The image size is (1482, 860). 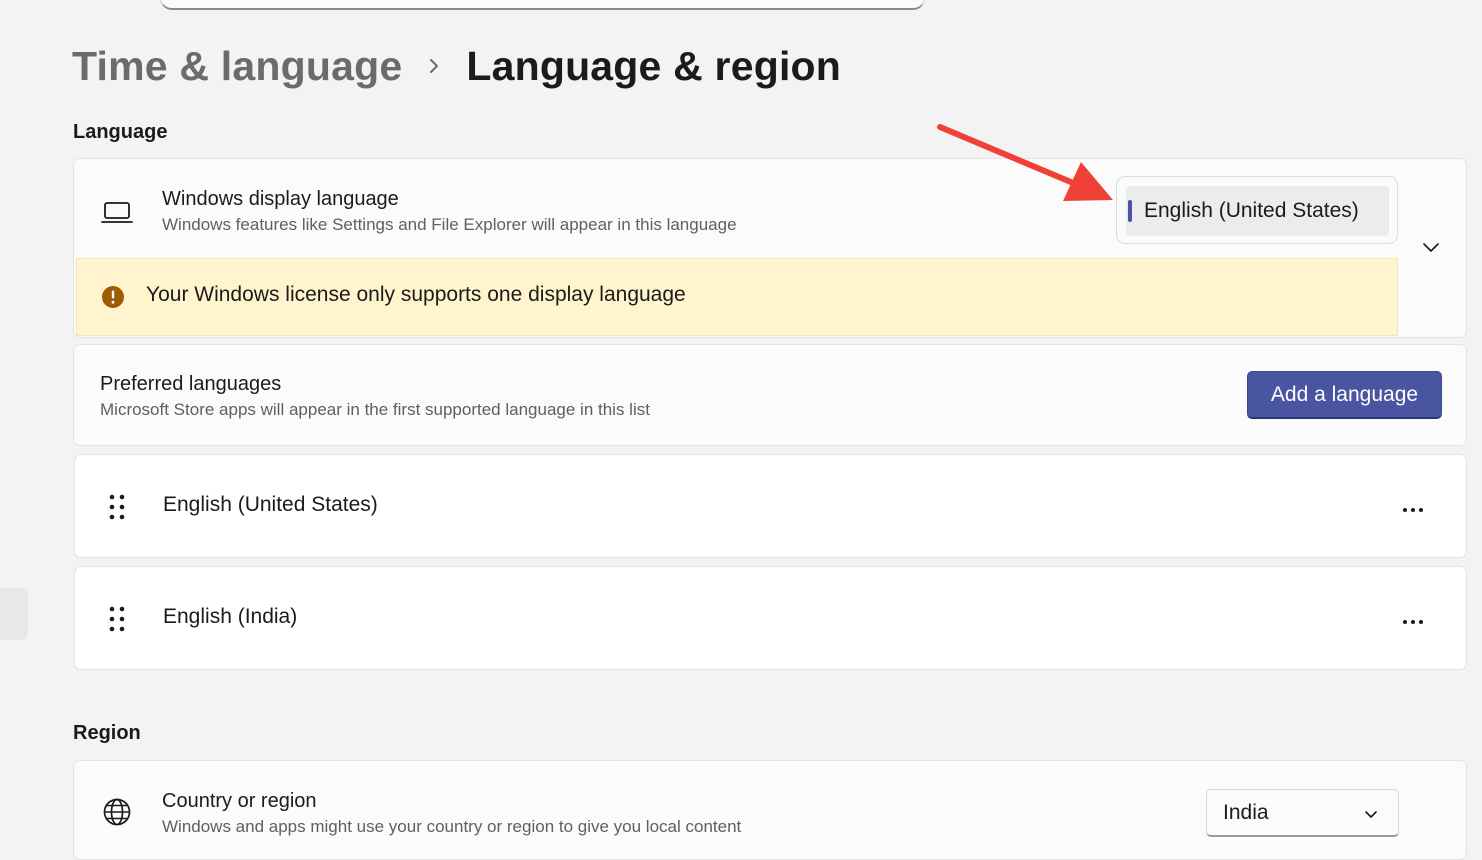 I want to click on language-name: English (India), so click(x=230, y=616).